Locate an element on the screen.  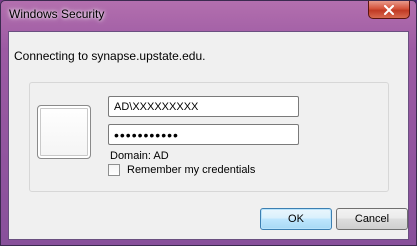
password-input is located at coordinates (203, 134).